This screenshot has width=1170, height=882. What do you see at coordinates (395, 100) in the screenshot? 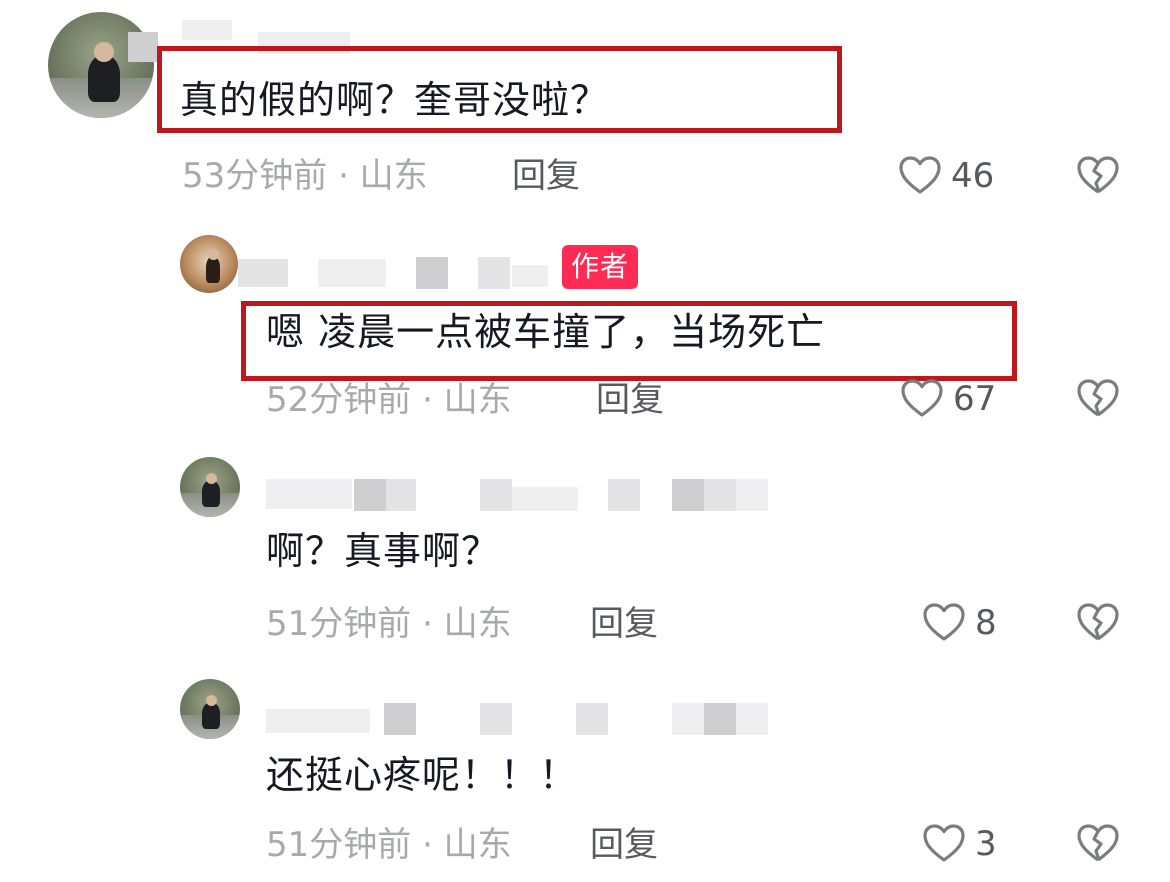
I see `comment-text: 真的假的啊？奎哥没啦？` at bounding box center [395, 100].